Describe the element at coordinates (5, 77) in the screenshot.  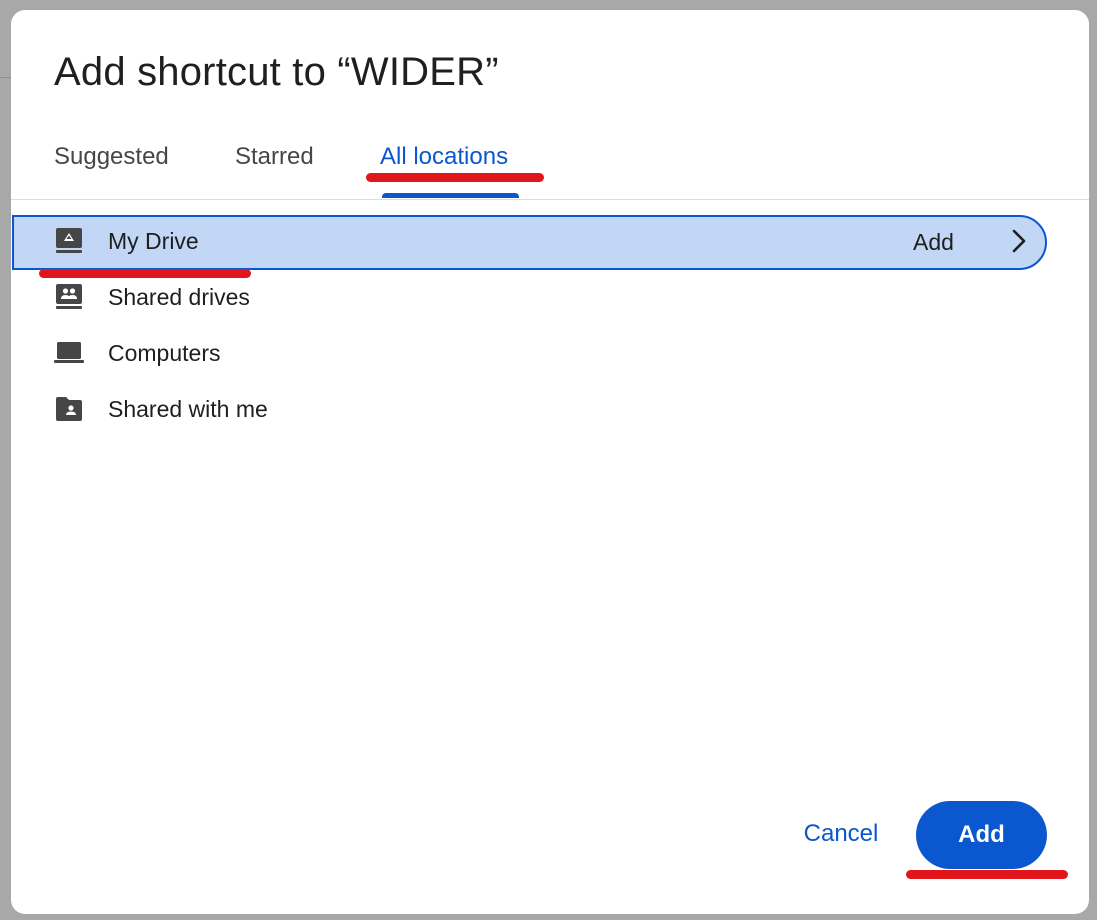
I see `backdrop-divider` at that location.